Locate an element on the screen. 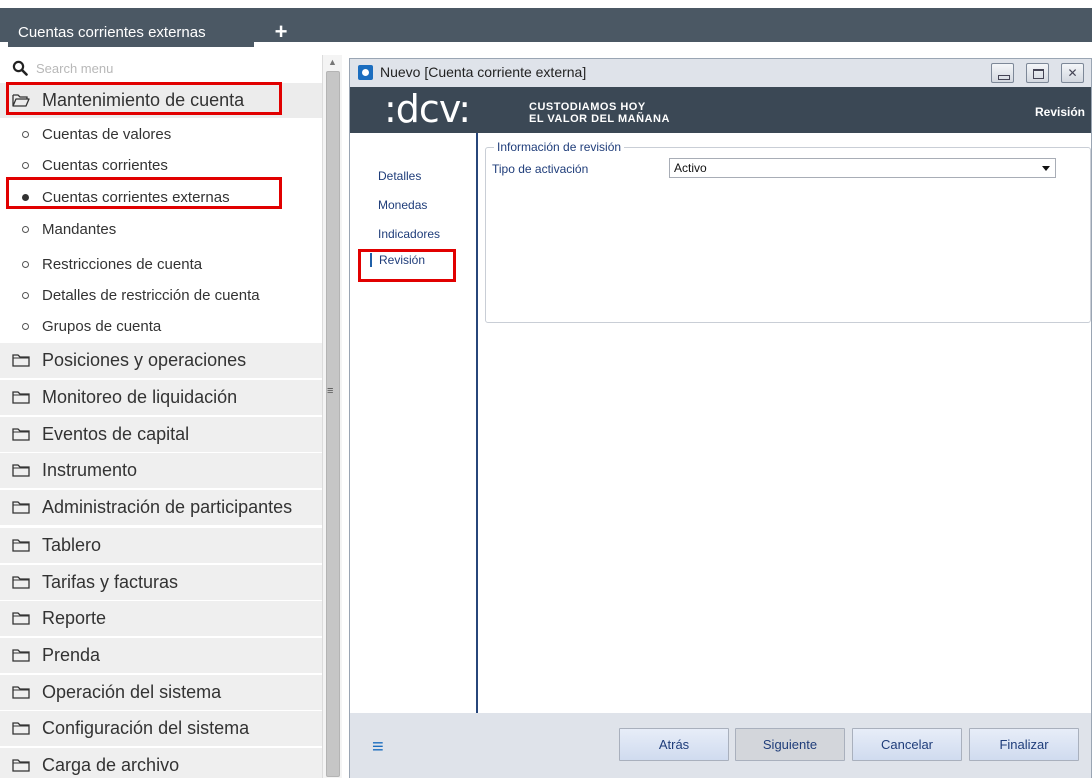 This screenshot has height=778, width=1092. menu-section-configuracion-del-sistema: Configuración del sistema is located at coordinates (161, 728).